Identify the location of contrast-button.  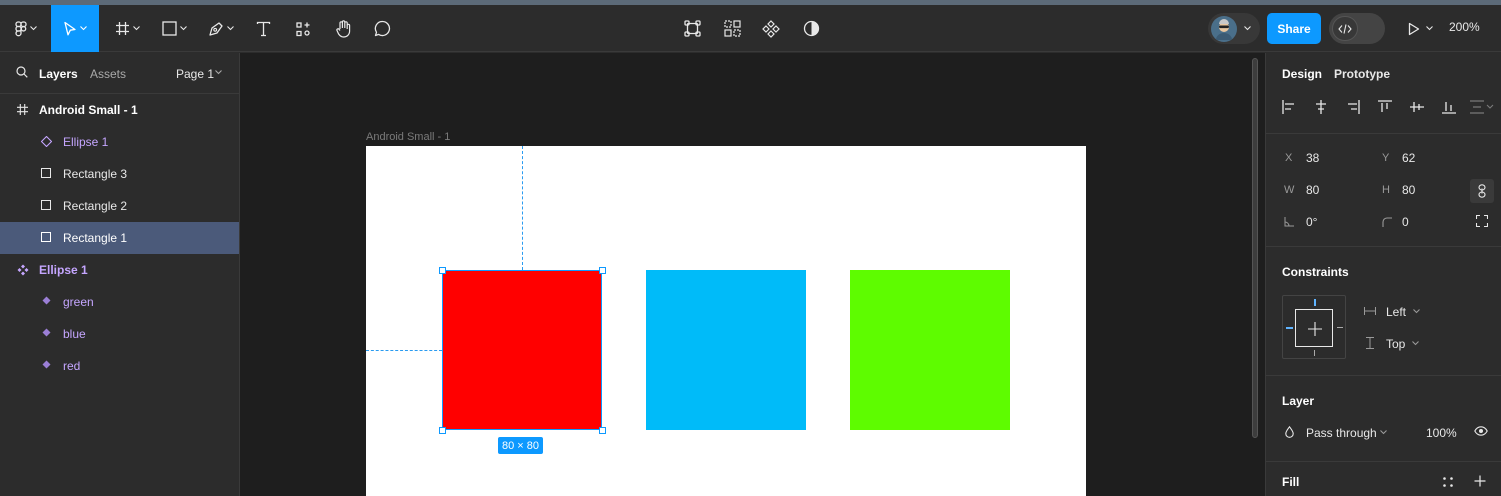
(811, 28).